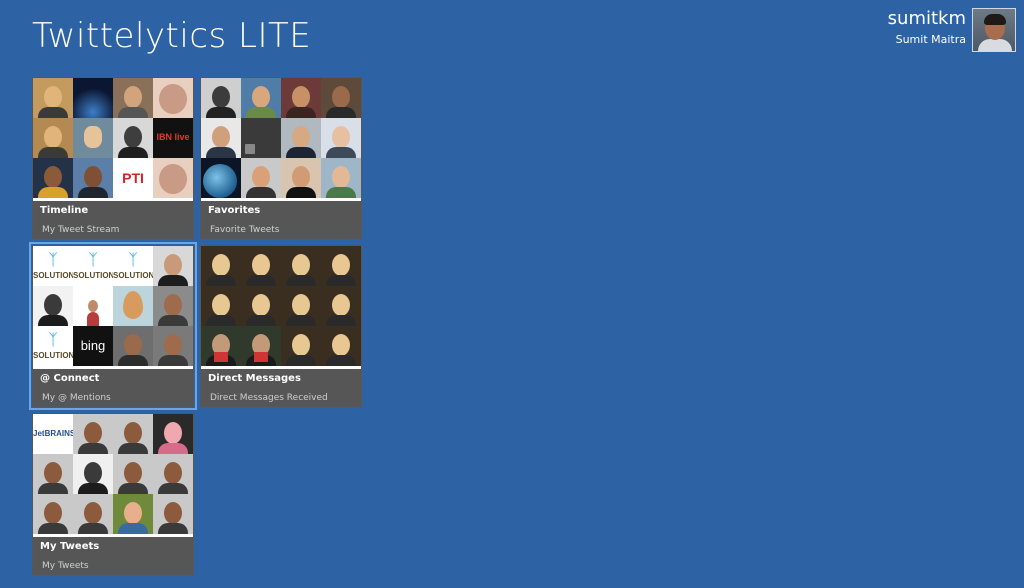 This screenshot has width=1024, height=588. Describe the element at coordinates (173, 138) in the screenshot. I see `profile-thumbnail: IBN live` at that location.